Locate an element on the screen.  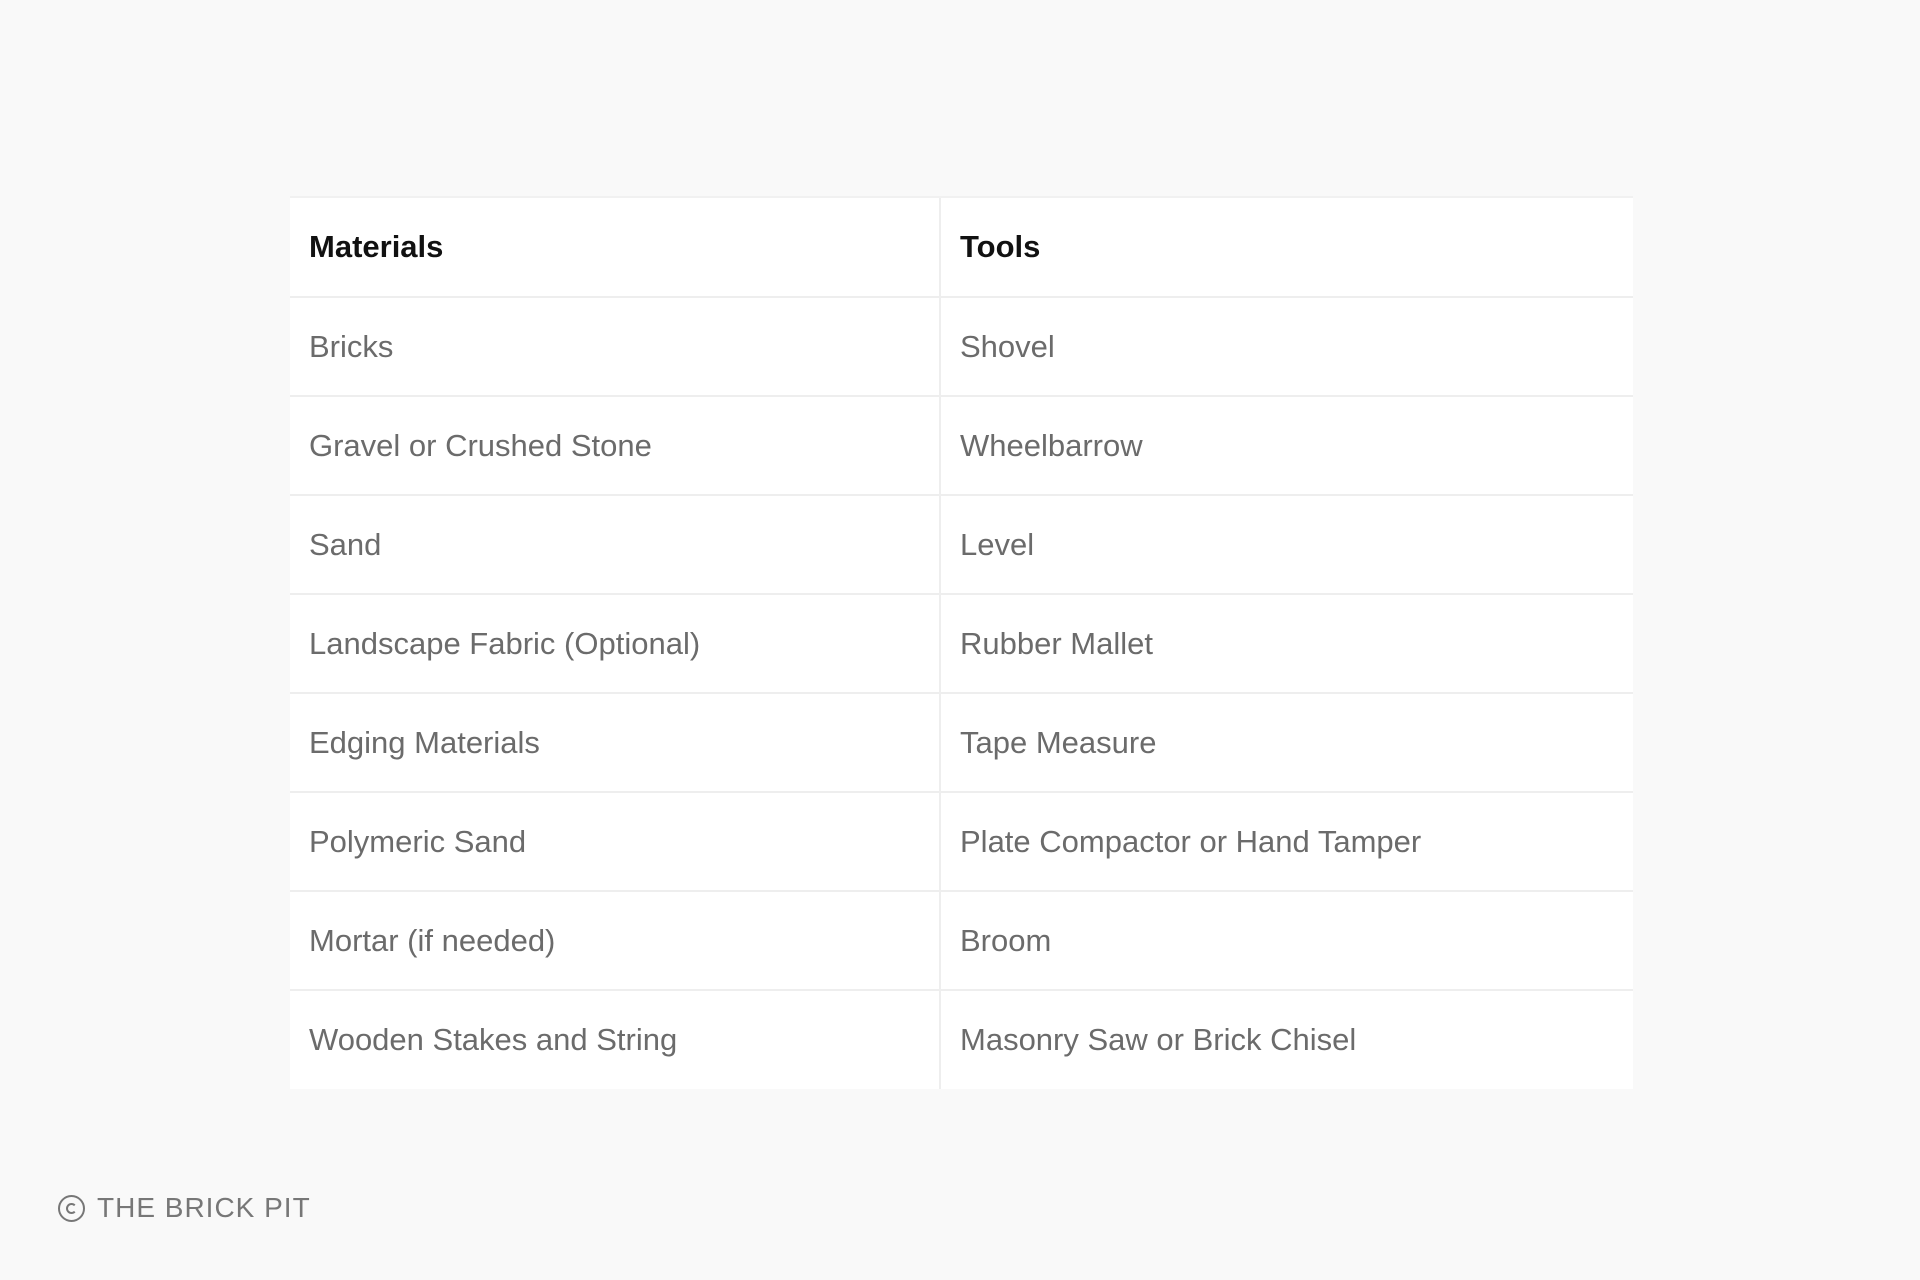
brand-watermark: THE BRICK PIT is located at coordinates (184, 1208).